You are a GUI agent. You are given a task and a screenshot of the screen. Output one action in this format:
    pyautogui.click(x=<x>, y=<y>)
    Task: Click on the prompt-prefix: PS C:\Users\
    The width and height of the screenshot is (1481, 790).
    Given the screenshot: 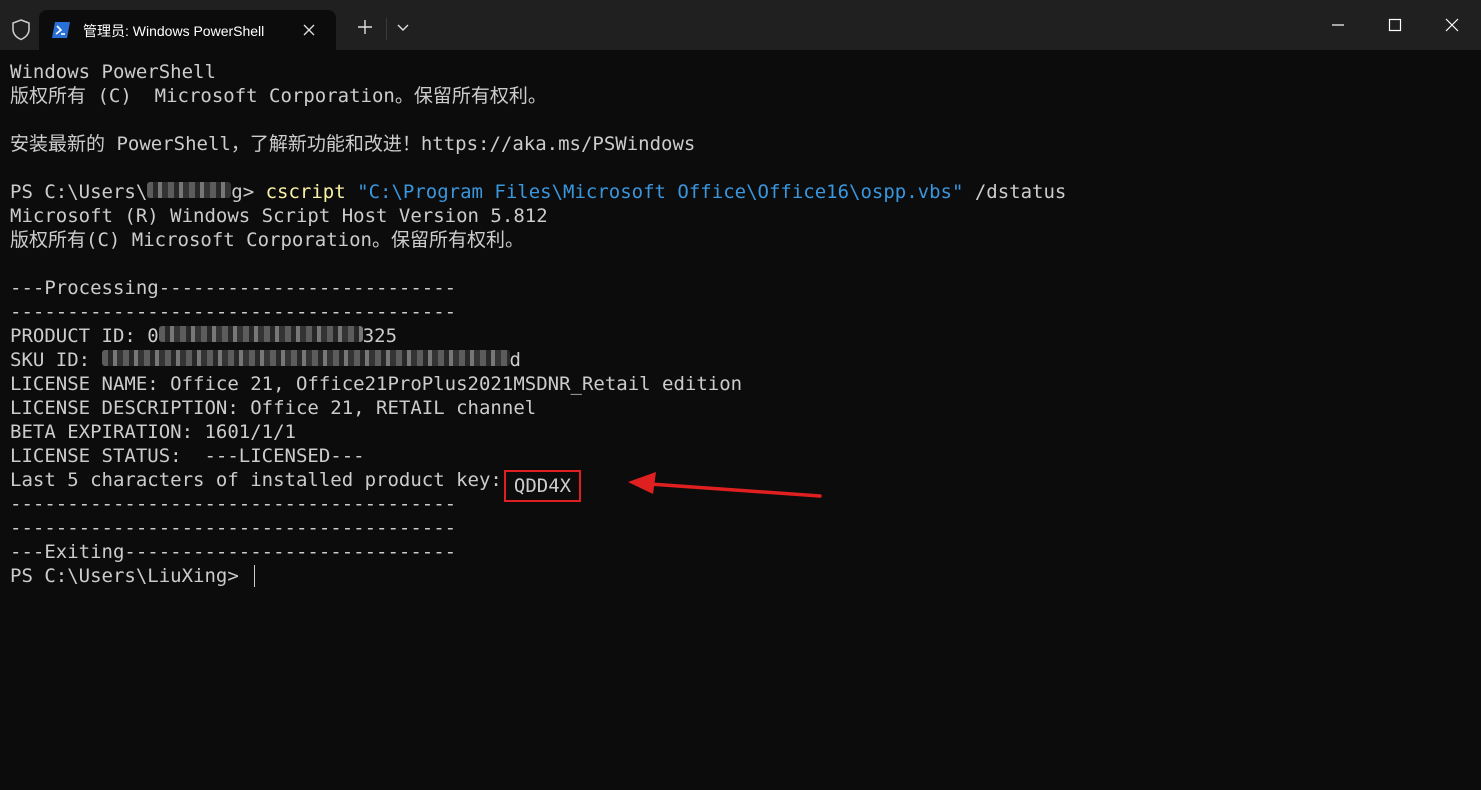 What is the action you would take?
    pyautogui.click(x=79, y=192)
    